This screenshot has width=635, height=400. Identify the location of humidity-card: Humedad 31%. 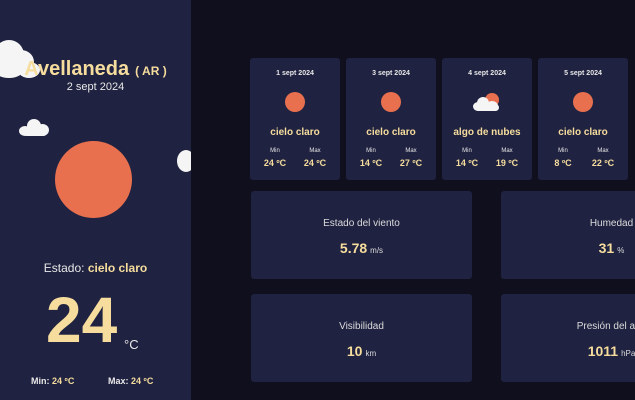
(568, 235).